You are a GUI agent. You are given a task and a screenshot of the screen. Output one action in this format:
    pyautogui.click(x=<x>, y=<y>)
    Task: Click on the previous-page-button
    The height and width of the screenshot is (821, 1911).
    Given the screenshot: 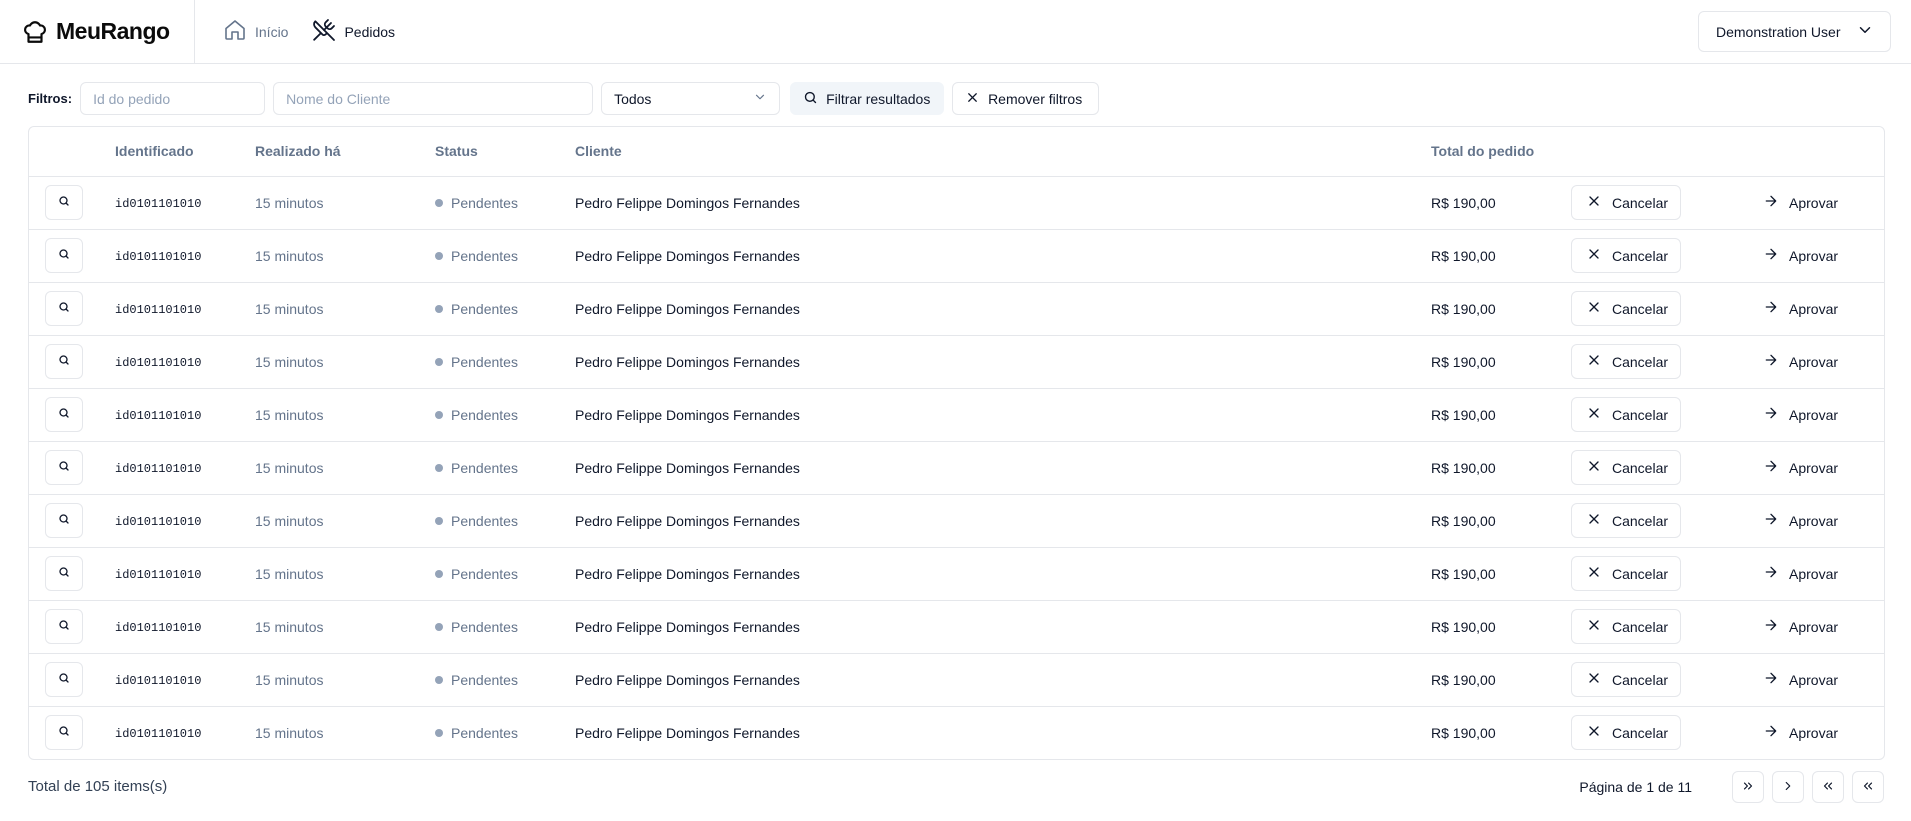 What is the action you would take?
    pyautogui.click(x=1828, y=787)
    